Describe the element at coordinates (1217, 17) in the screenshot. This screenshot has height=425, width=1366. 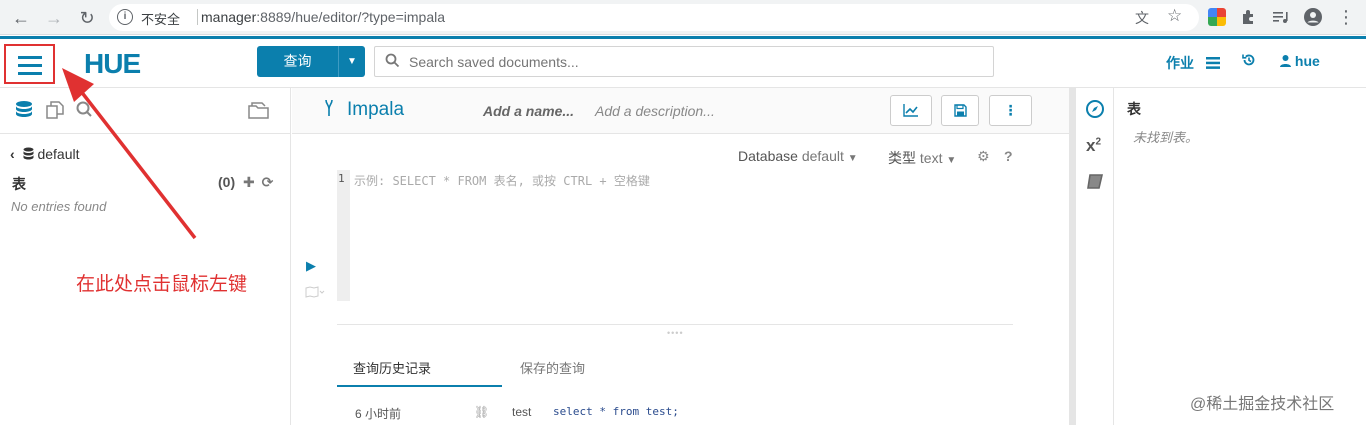
I see `extension-icon` at that location.